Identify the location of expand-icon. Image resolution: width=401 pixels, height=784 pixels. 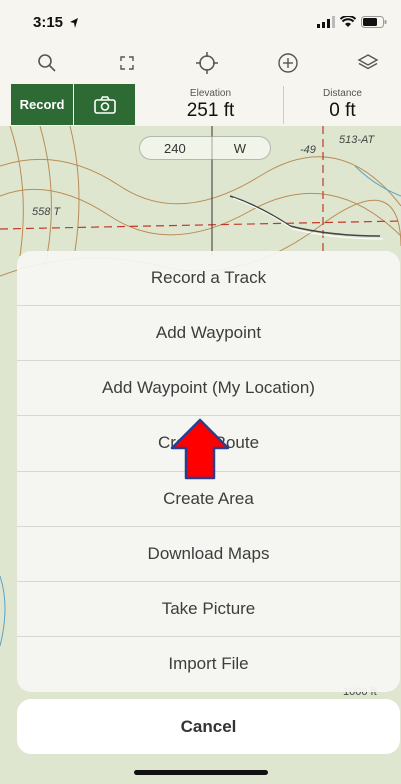
(127, 63).